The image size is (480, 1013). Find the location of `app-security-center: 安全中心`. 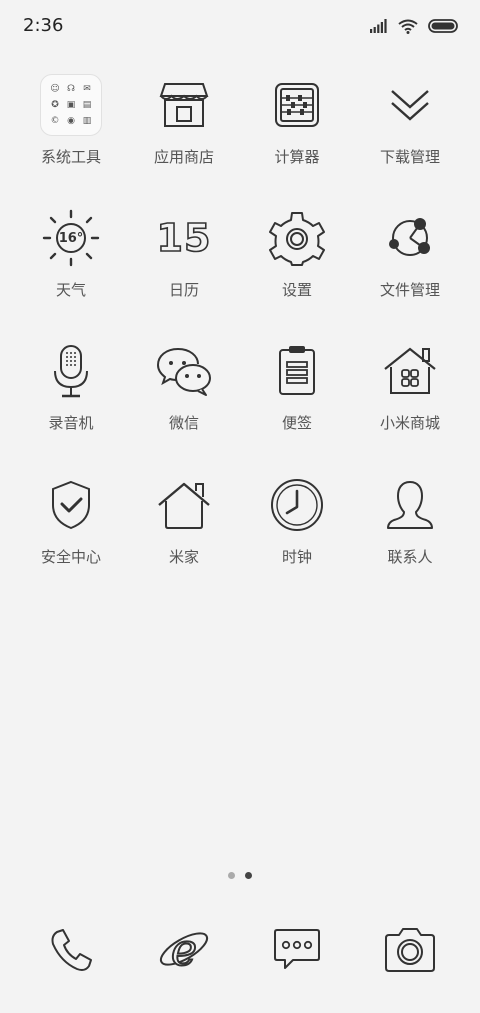

app-security-center: 安全中心 is located at coordinates (71, 518).